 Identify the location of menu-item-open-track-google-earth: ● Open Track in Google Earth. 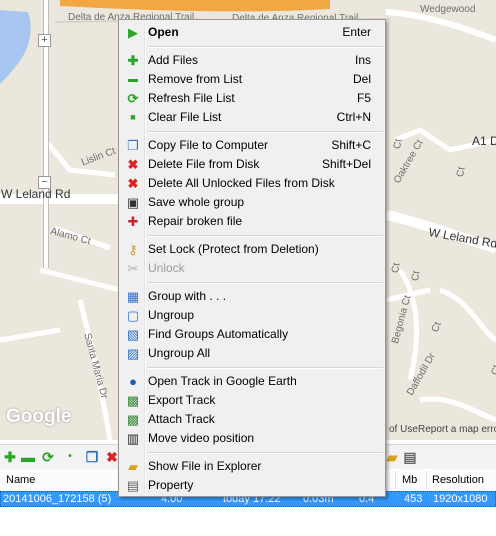
(252, 381).